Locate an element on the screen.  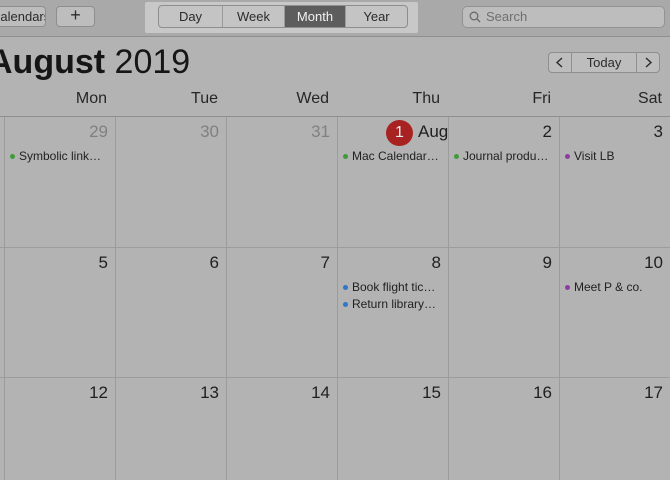
year-label: 2019 is located at coordinates (152, 62).